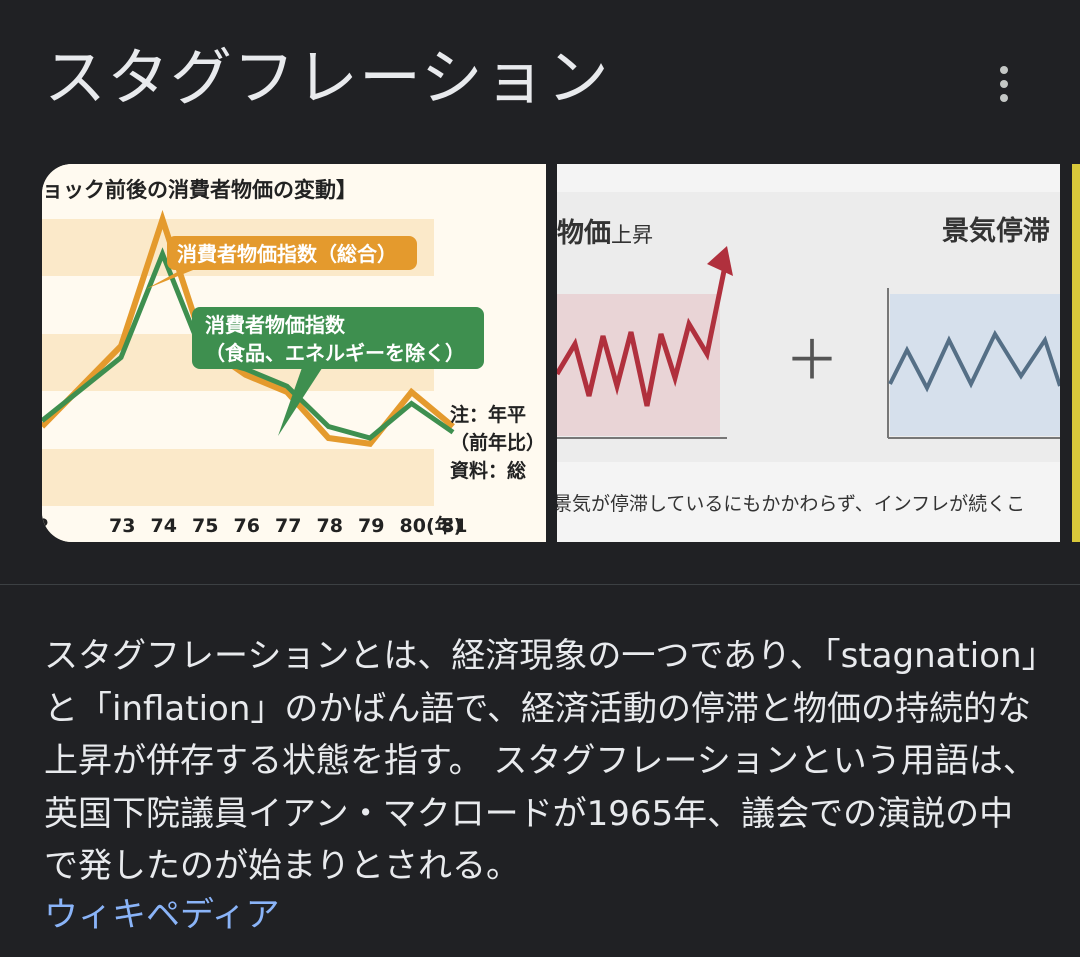 This screenshot has width=1080, height=957. I want to click on chart-note-3: 資料：総, so click(488, 470).